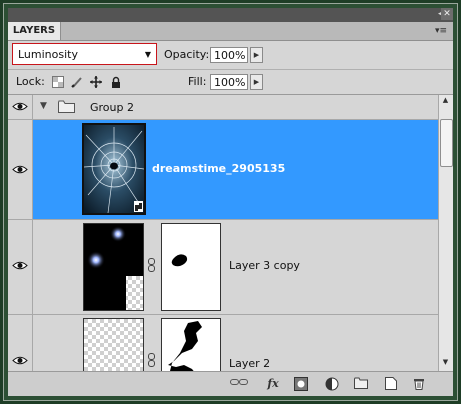 Image resolution: width=461 pixels, height=404 pixels. What do you see at coordinates (185, 346) in the screenshot?
I see `mask-silhouette-image` at bounding box center [185, 346].